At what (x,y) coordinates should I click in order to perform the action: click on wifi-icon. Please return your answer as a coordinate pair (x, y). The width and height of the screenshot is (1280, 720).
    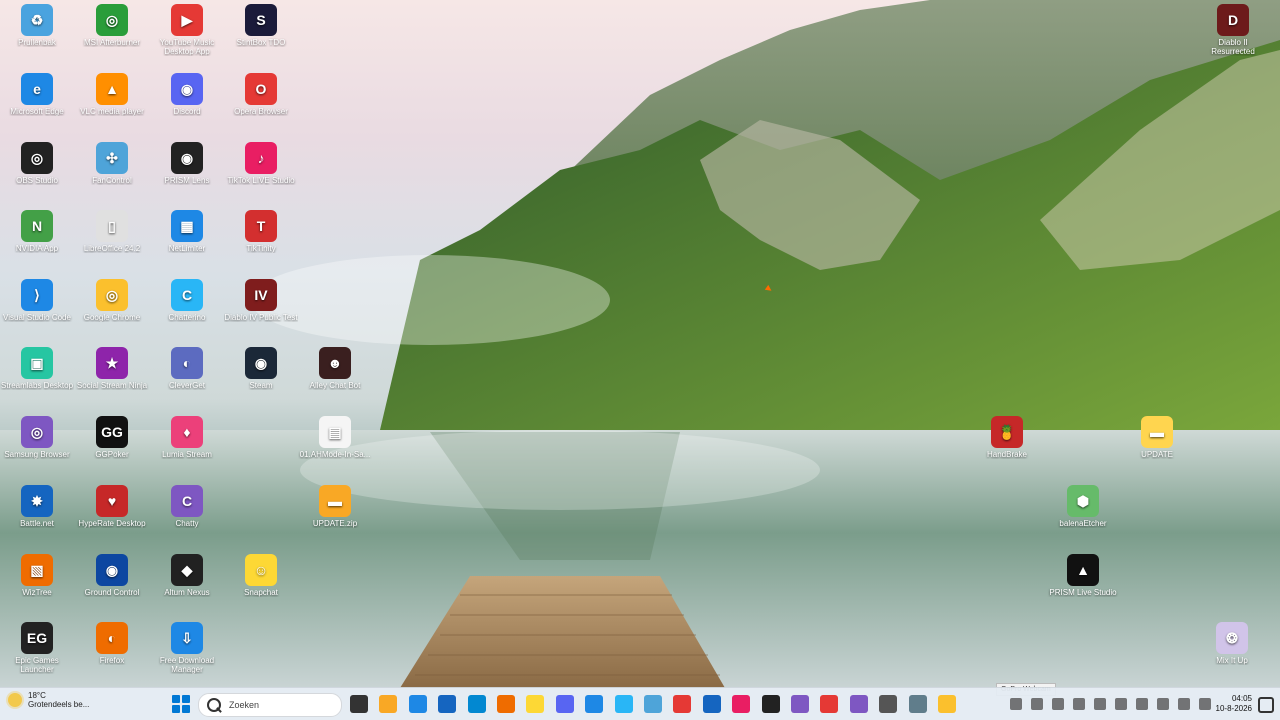
    Looking at the image, I should click on (1163, 704).